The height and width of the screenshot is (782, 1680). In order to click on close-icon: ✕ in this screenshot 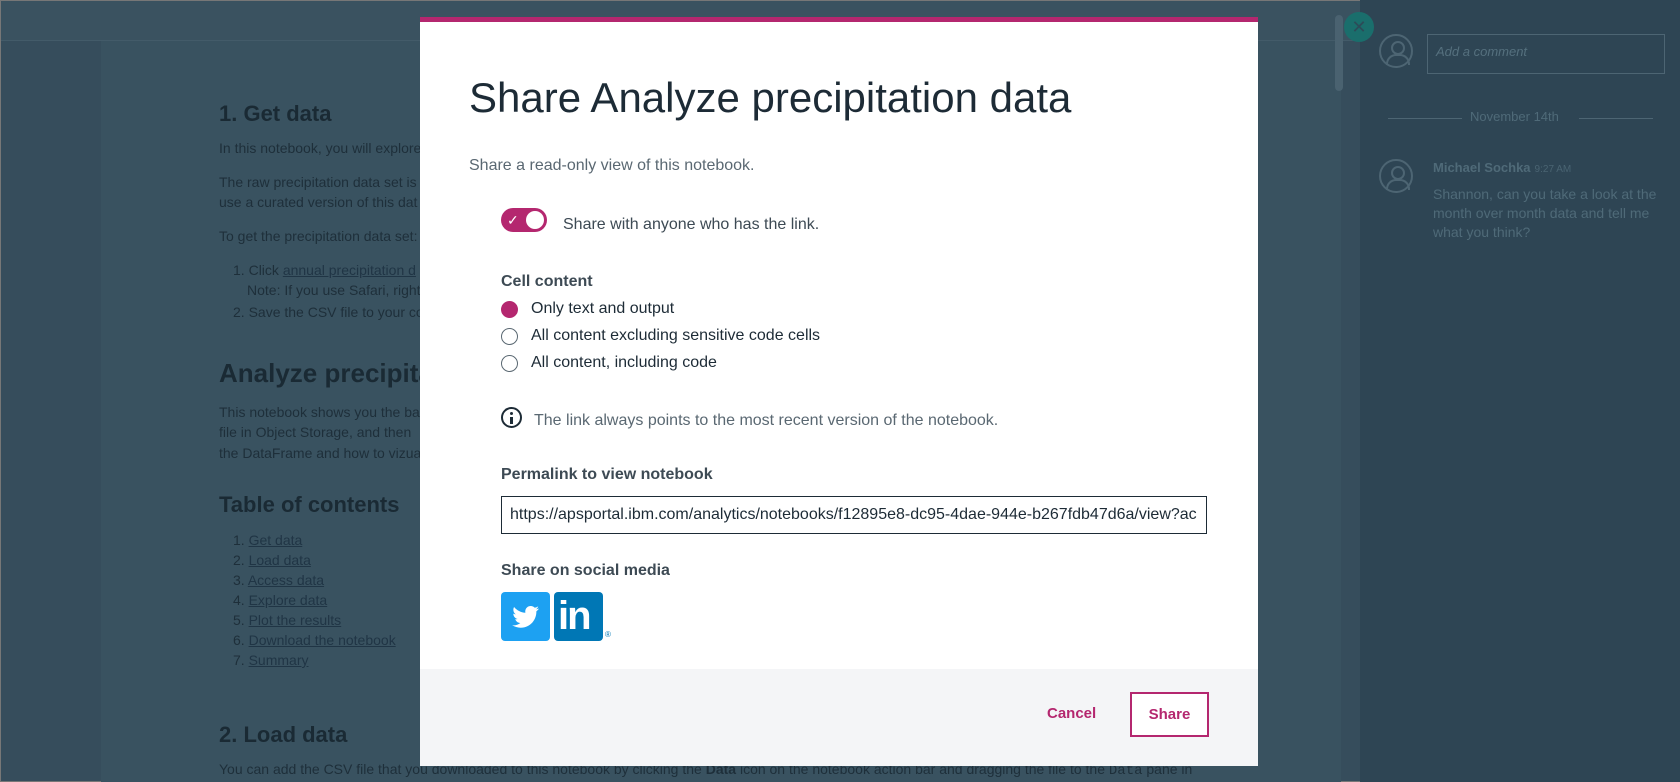, I will do `click(1359, 27)`.